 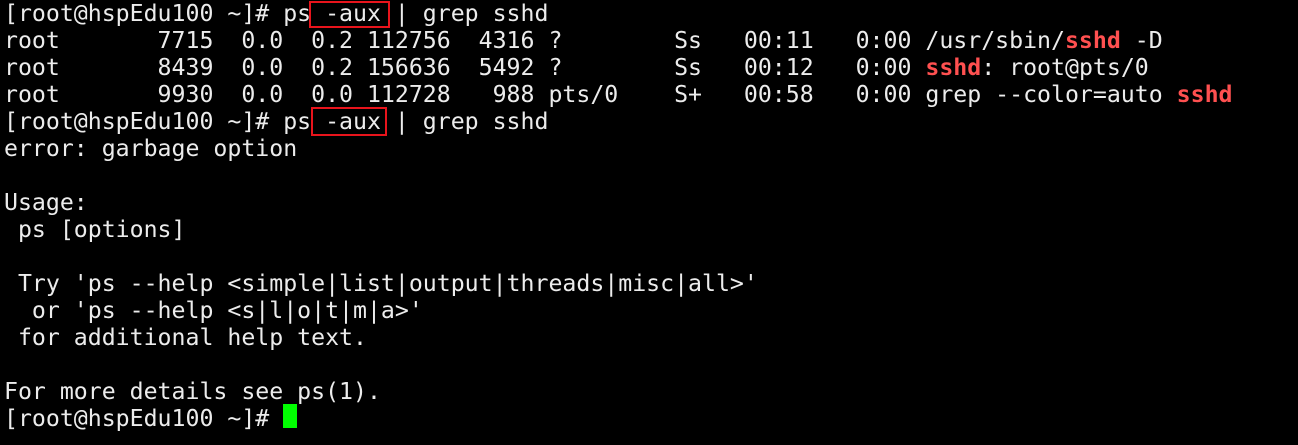 What do you see at coordinates (185, 337) in the screenshot?
I see `terminal-text: for additional help text.` at bounding box center [185, 337].